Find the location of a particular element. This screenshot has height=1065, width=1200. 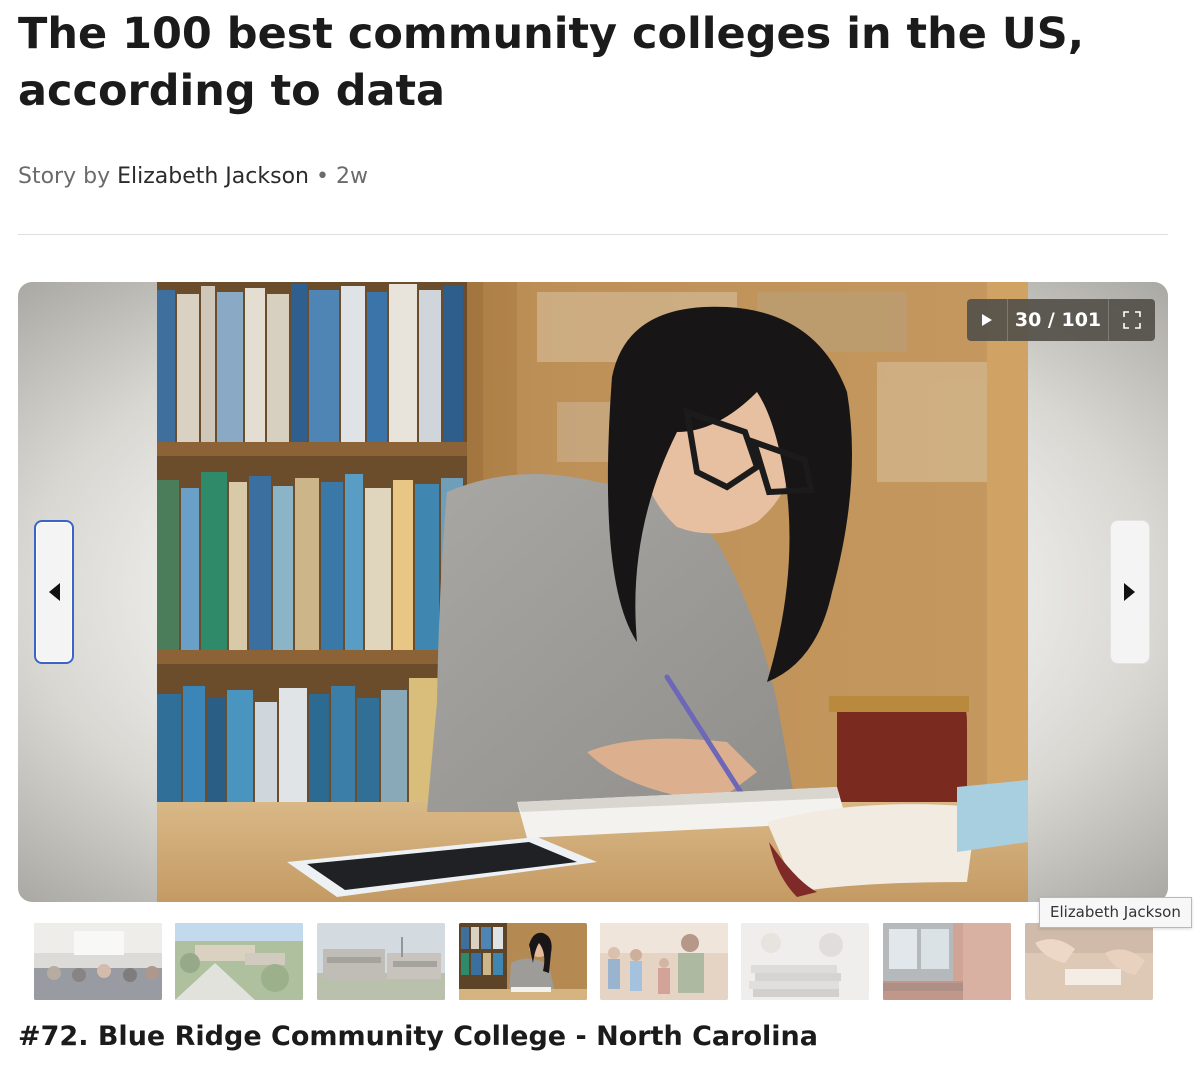

slideshow-controls: 30 / 101 is located at coordinates (1061, 320).